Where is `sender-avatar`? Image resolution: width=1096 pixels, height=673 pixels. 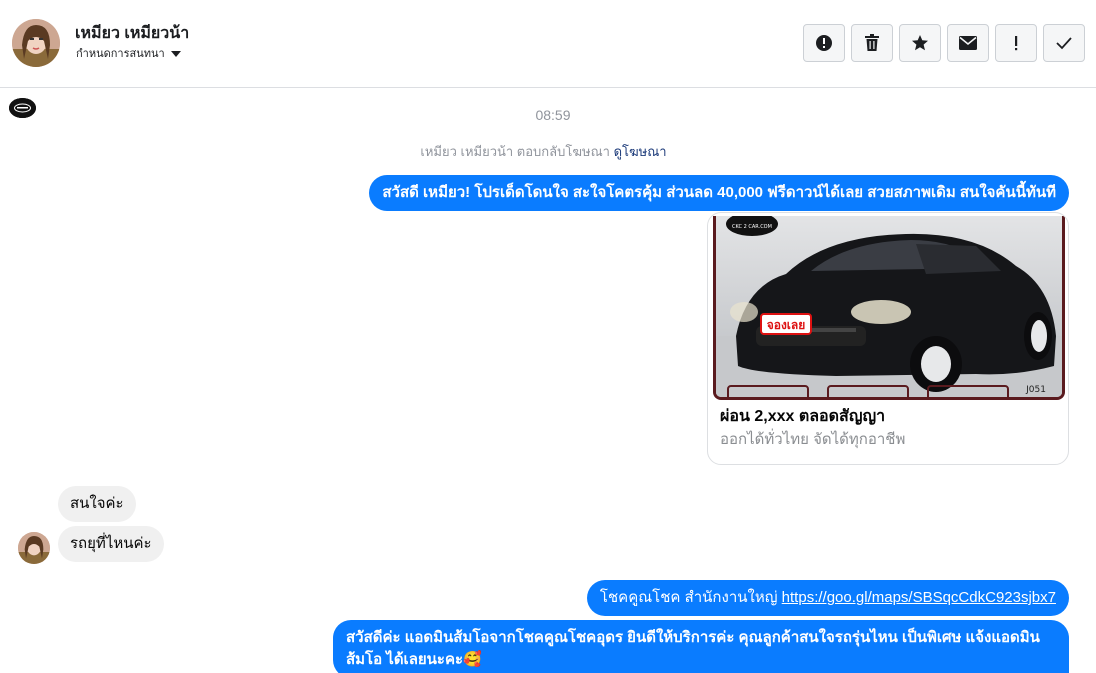
sender-avatar is located at coordinates (34, 548).